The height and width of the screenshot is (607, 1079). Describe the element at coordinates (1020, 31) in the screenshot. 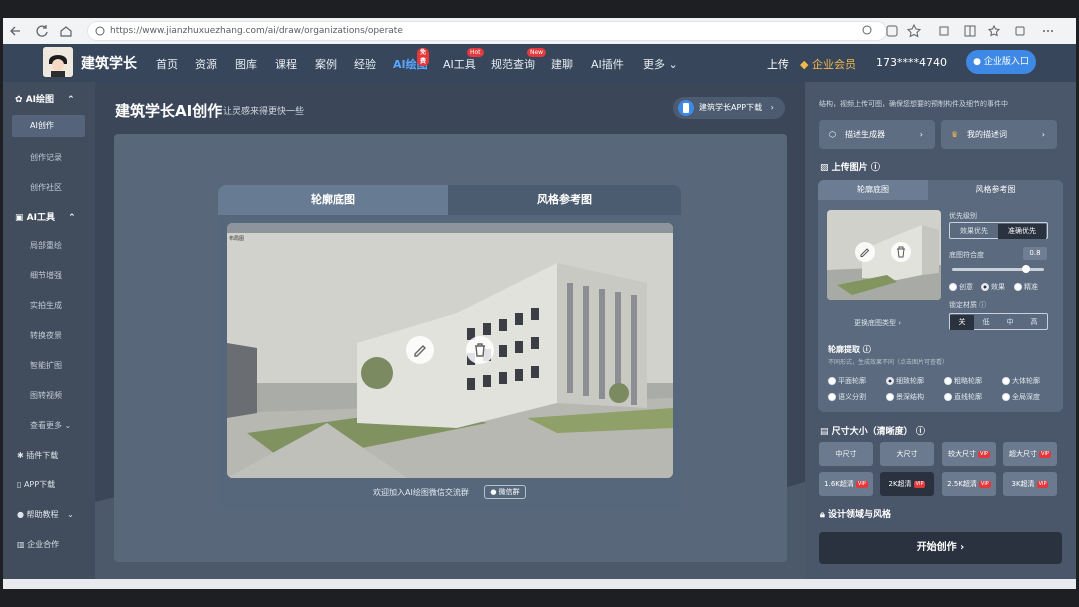

I see `collections-icon` at that location.